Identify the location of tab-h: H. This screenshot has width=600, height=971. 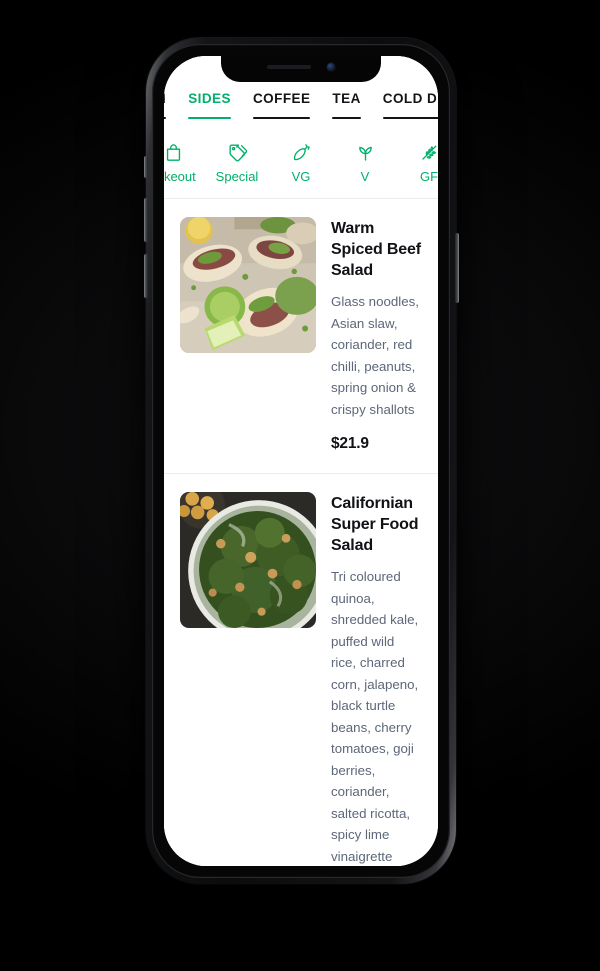
(170, 105).